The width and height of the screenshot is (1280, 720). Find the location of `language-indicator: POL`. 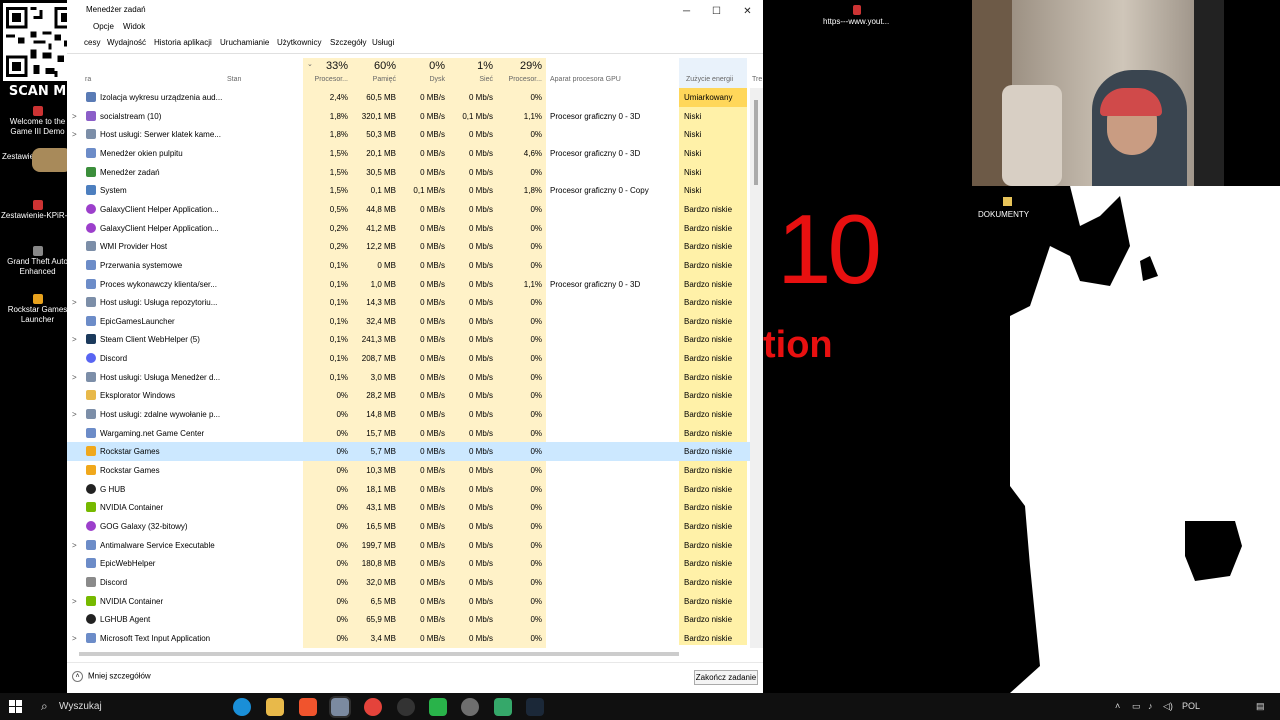

language-indicator: POL is located at coordinates (1191, 706).